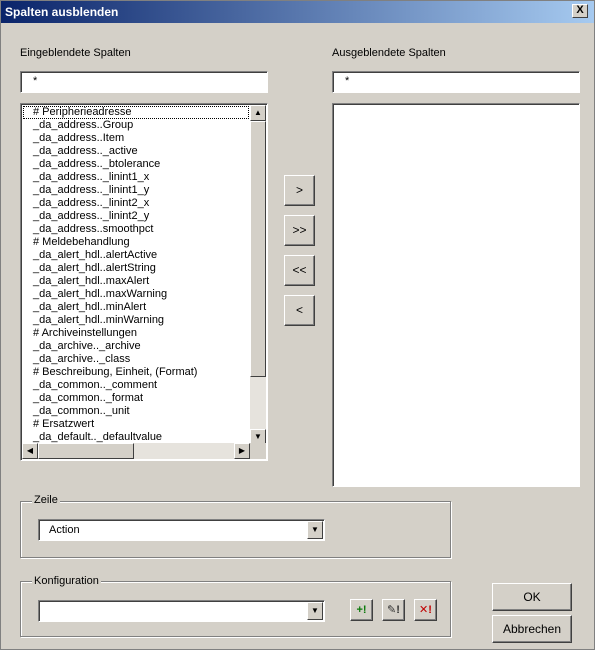 The height and width of the screenshot is (650, 595). I want to click on list-item: _da_address.._linint1_x, so click(136, 177).